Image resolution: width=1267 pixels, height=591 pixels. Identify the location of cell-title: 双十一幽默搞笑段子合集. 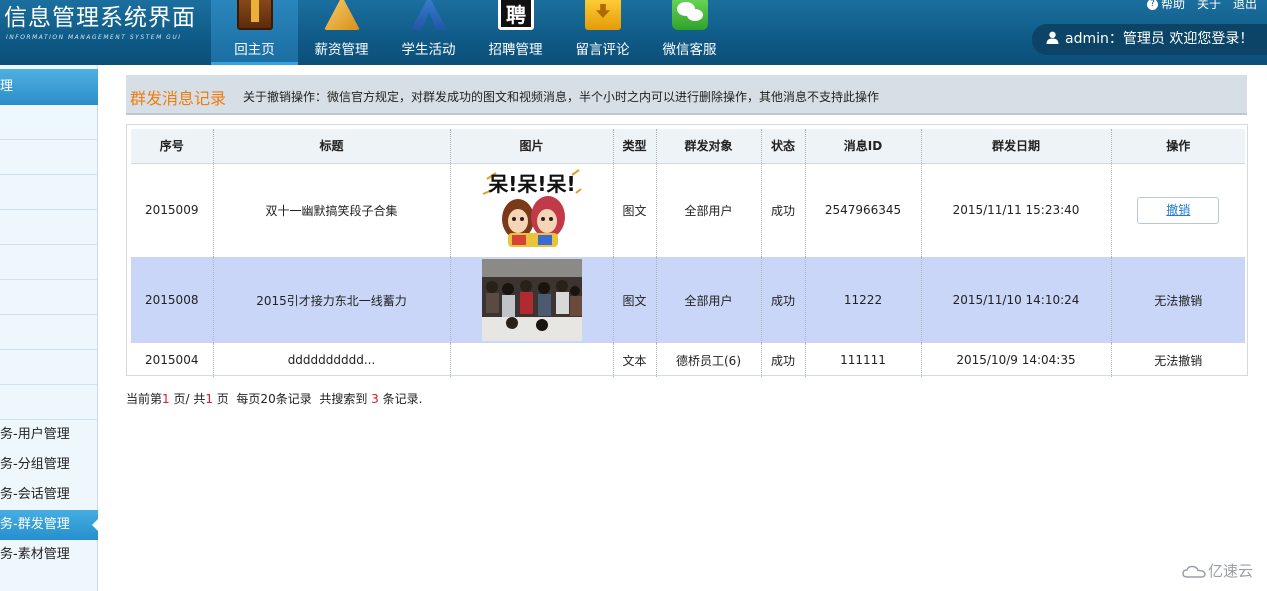
(332, 210).